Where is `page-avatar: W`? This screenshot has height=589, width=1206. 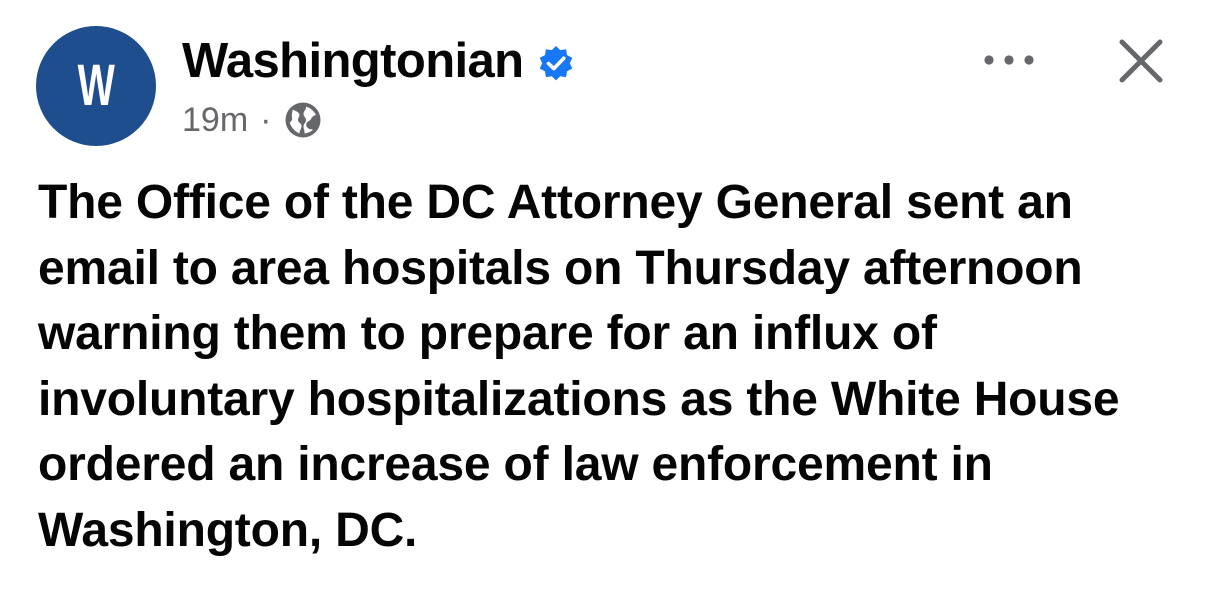
page-avatar: W is located at coordinates (96, 86).